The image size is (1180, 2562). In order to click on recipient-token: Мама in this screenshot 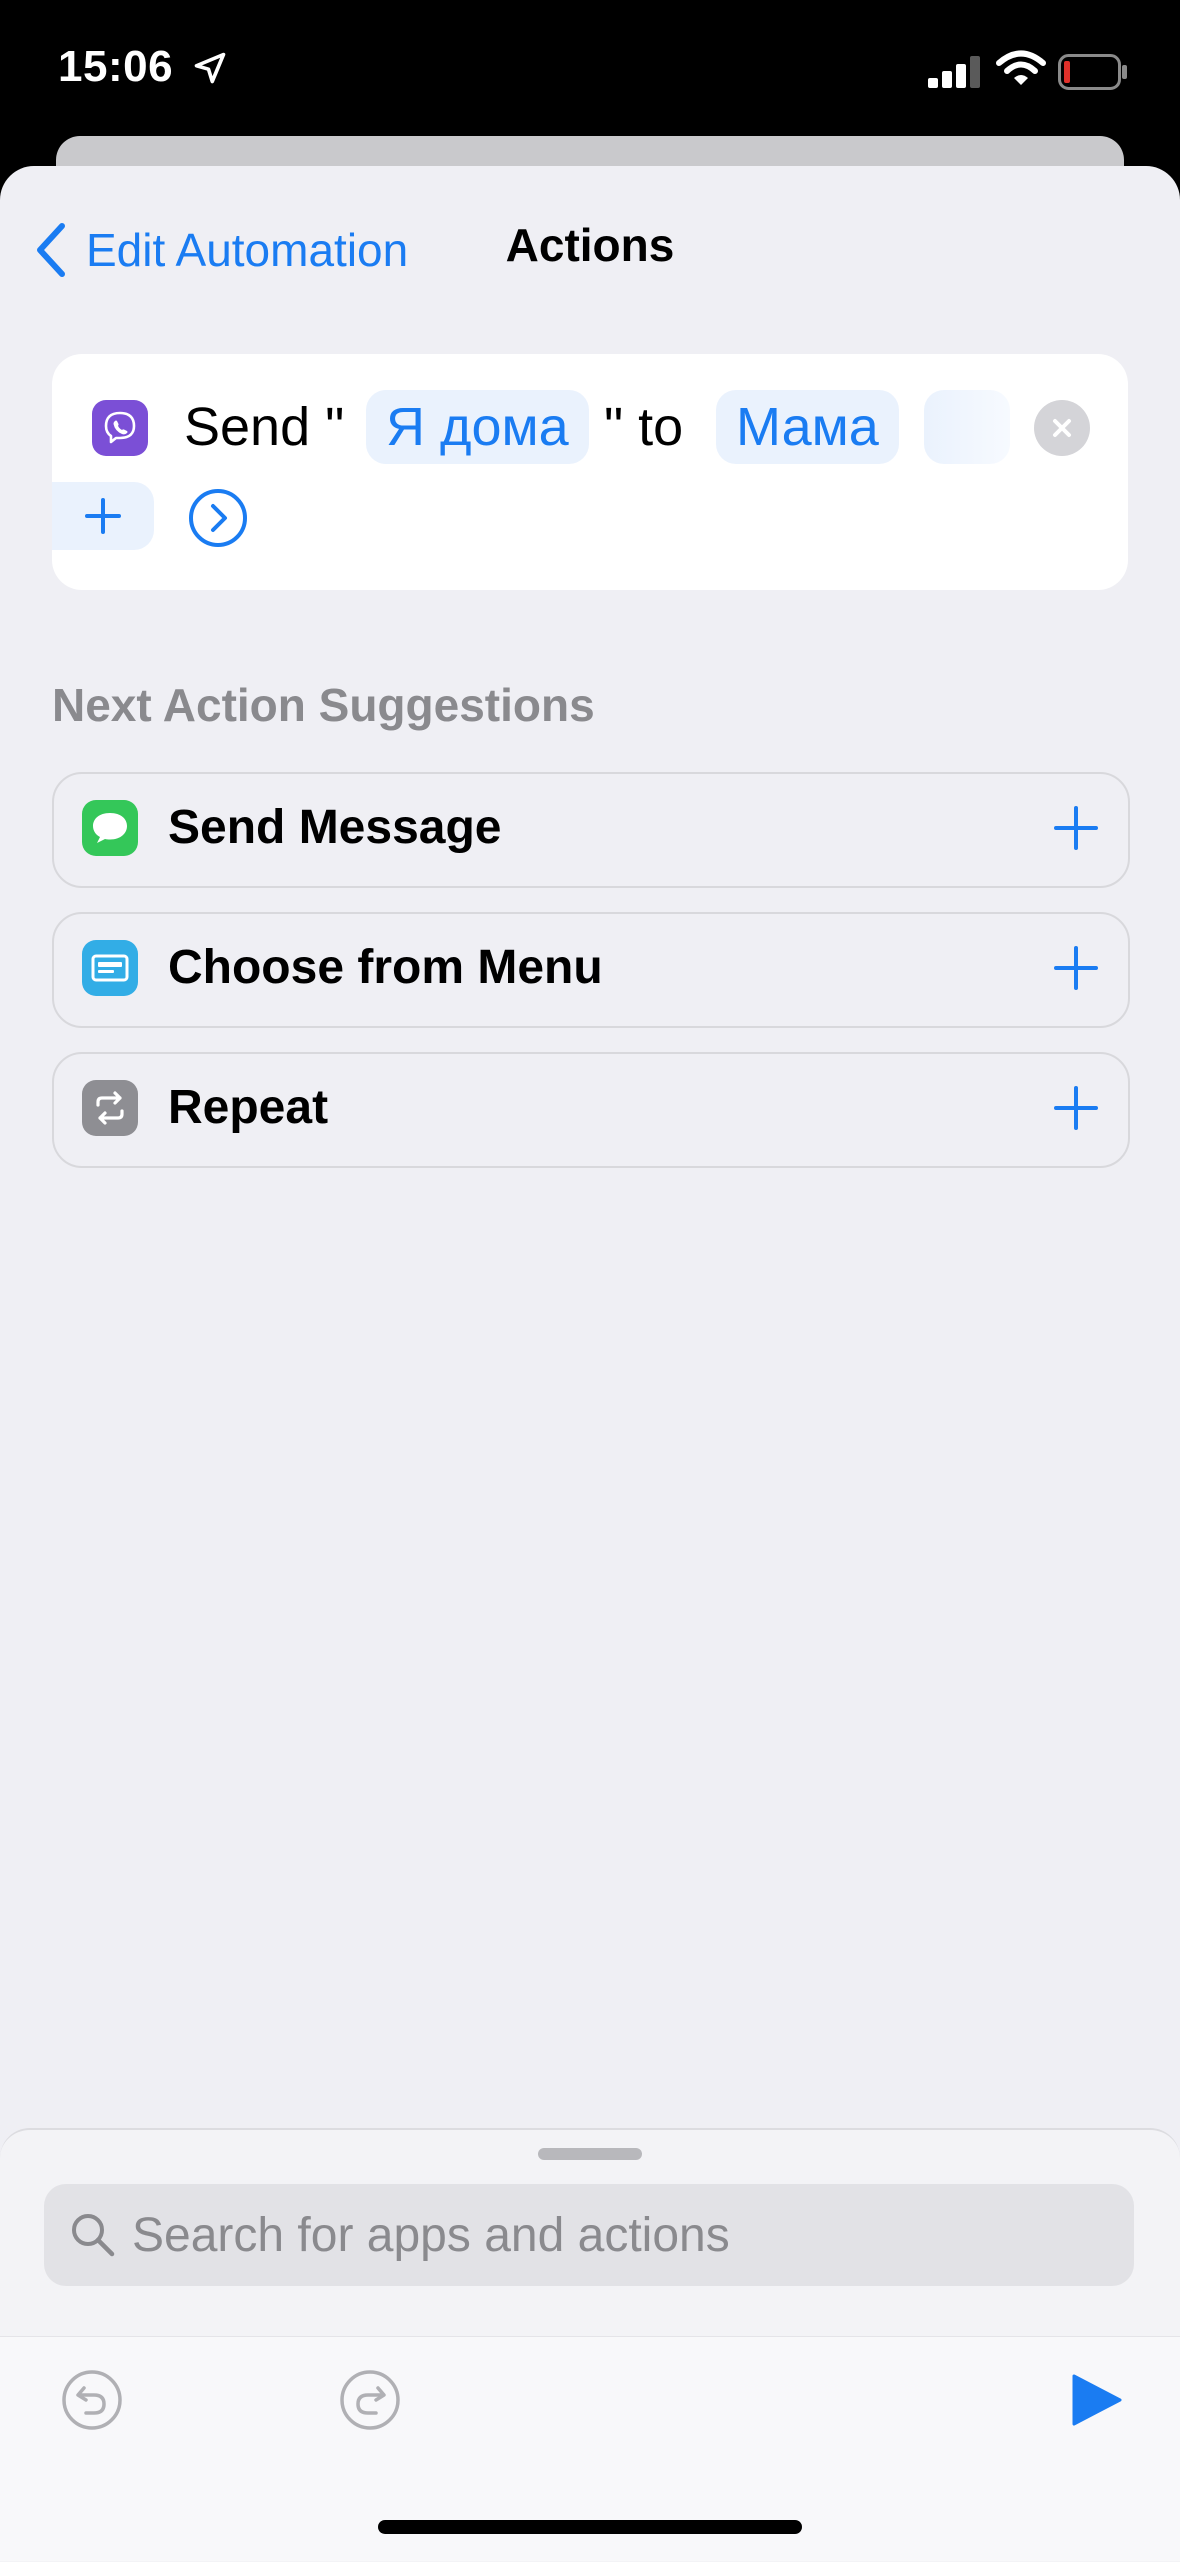, I will do `click(807, 427)`.